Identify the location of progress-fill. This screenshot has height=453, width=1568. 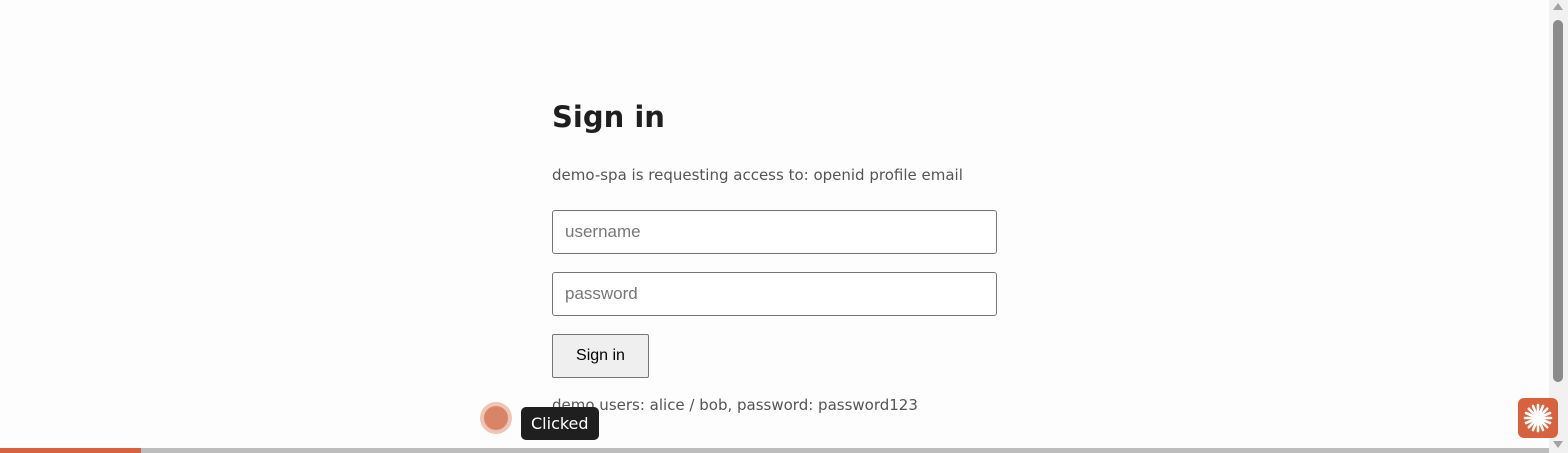
(70, 450).